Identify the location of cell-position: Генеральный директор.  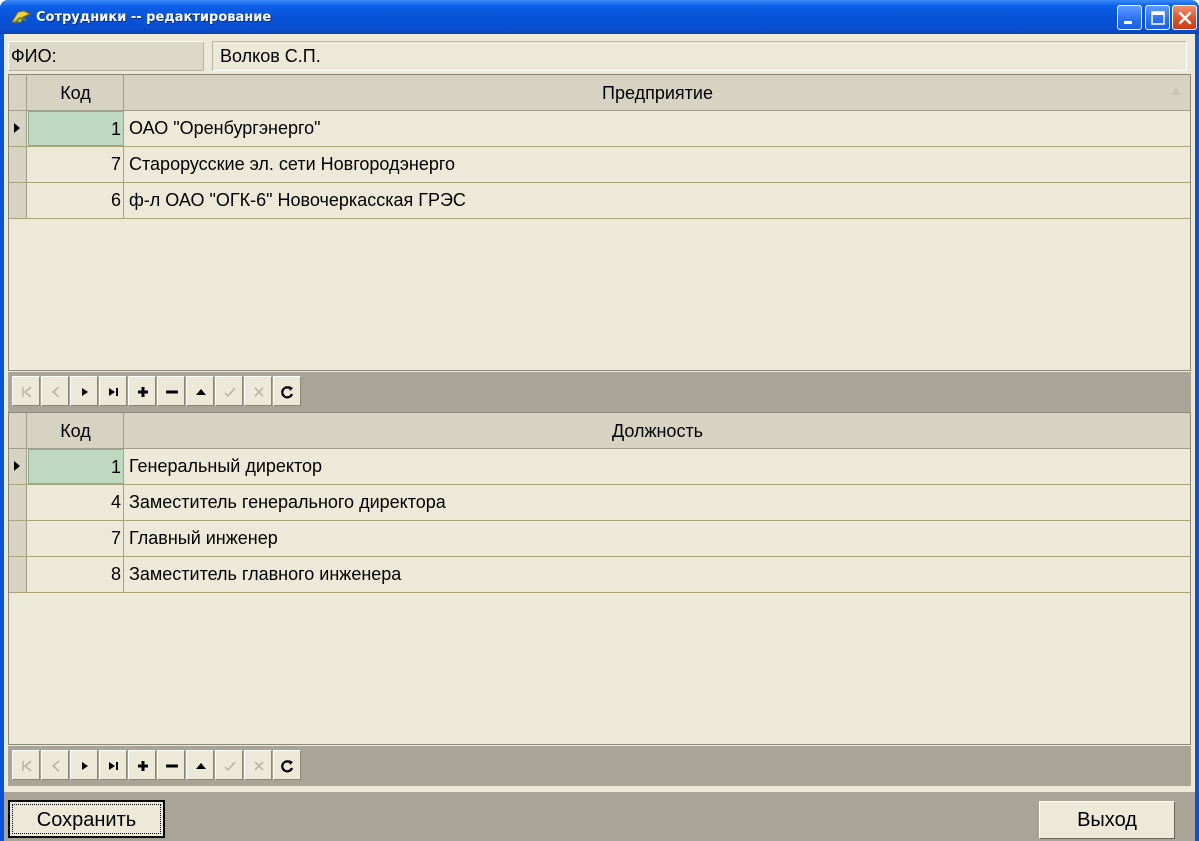
(658, 466).